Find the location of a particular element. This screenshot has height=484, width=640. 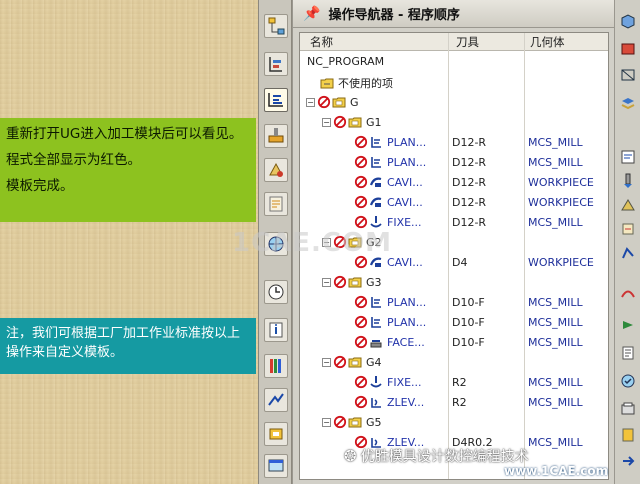

note-line-1: 重新打开UG进入加工模块后可以看见。 is located at coordinates (124, 134).